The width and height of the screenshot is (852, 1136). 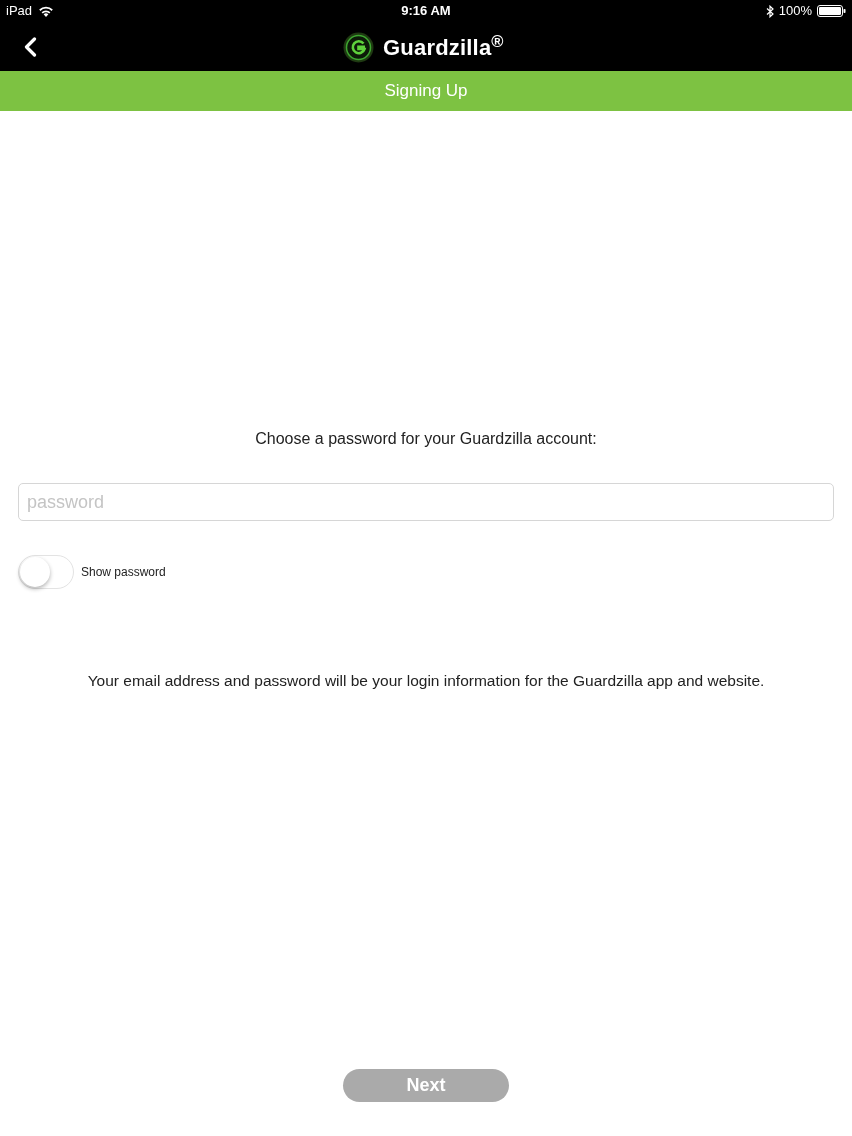 What do you see at coordinates (46, 11) in the screenshot?
I see `wifi-icon` at bounding box center [46, 11].